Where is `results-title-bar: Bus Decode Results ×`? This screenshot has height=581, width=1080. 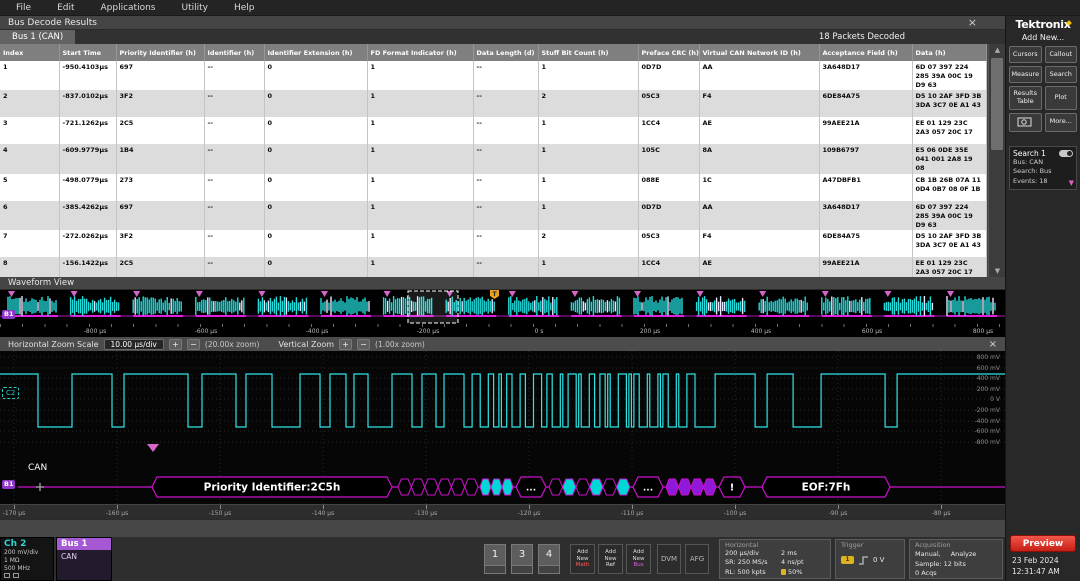
results-title-bar: Bus Decode Results × is located at coordinates (502, 23).